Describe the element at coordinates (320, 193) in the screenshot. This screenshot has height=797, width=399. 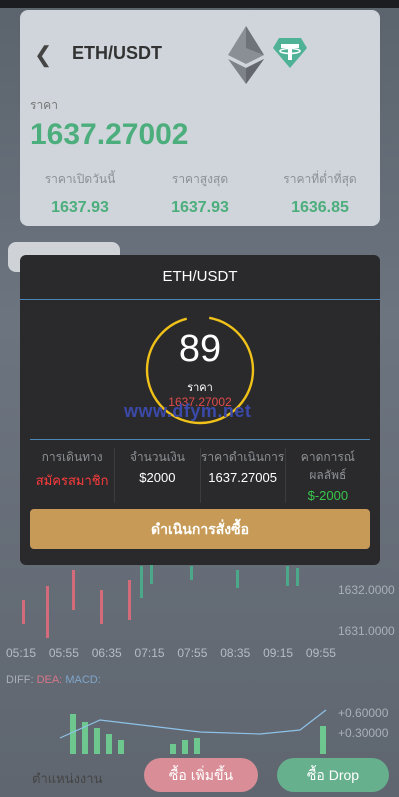
I see `low-price-stat: ราคาที่ต่ำที่สุด 1636.85` at that location.